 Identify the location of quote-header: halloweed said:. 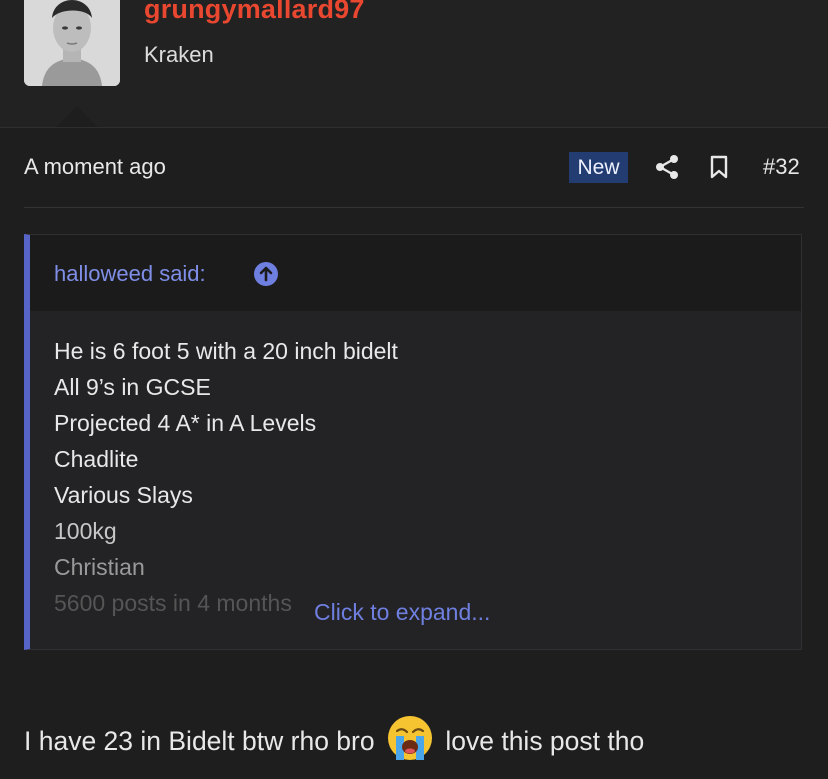
(415, 273).